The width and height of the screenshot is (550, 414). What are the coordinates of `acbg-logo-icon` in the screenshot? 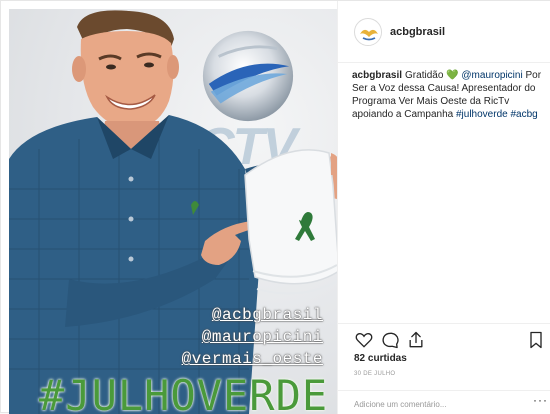 It's located at (369, 33).